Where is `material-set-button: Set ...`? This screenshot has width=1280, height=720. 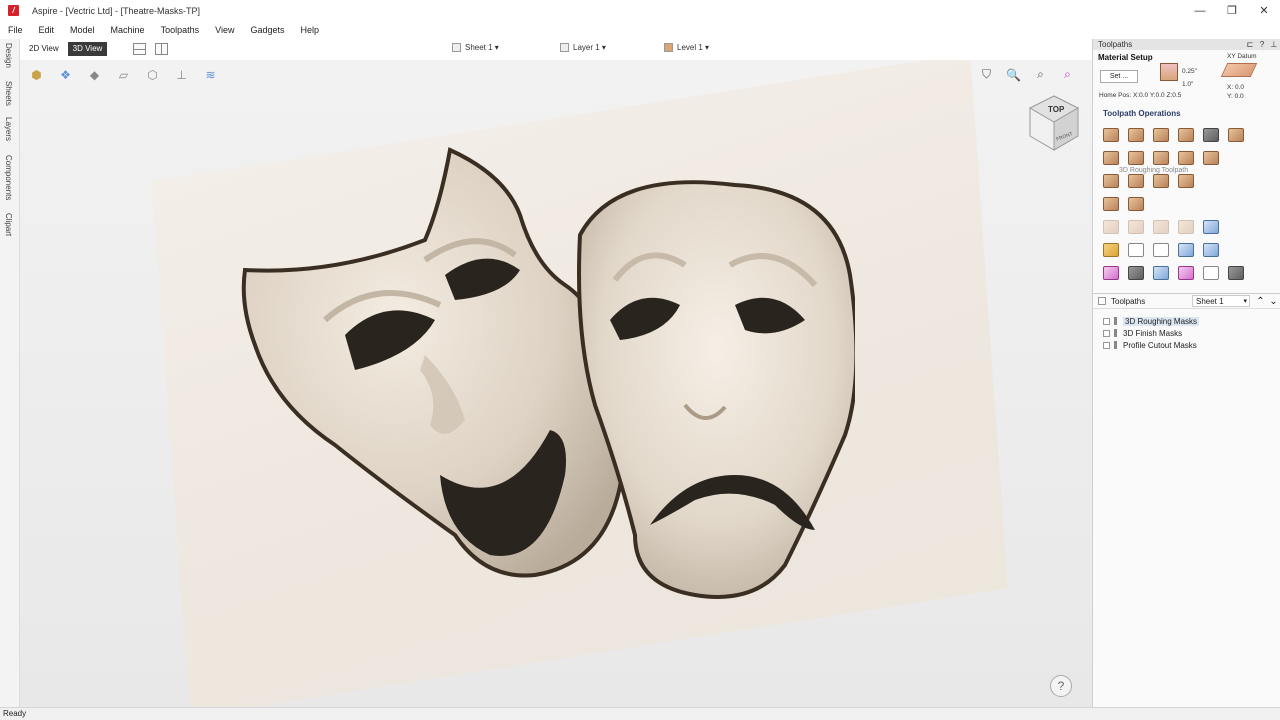 material-set-button: Set ... is located at coordinates (1119, 76).